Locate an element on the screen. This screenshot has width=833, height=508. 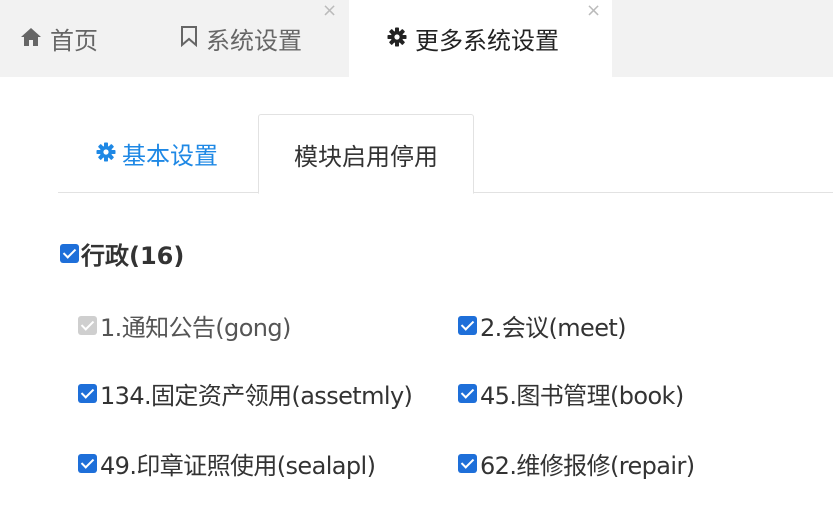
module-label: 49.印章证照使用(sealapl) is located at coordinates (238, 466).